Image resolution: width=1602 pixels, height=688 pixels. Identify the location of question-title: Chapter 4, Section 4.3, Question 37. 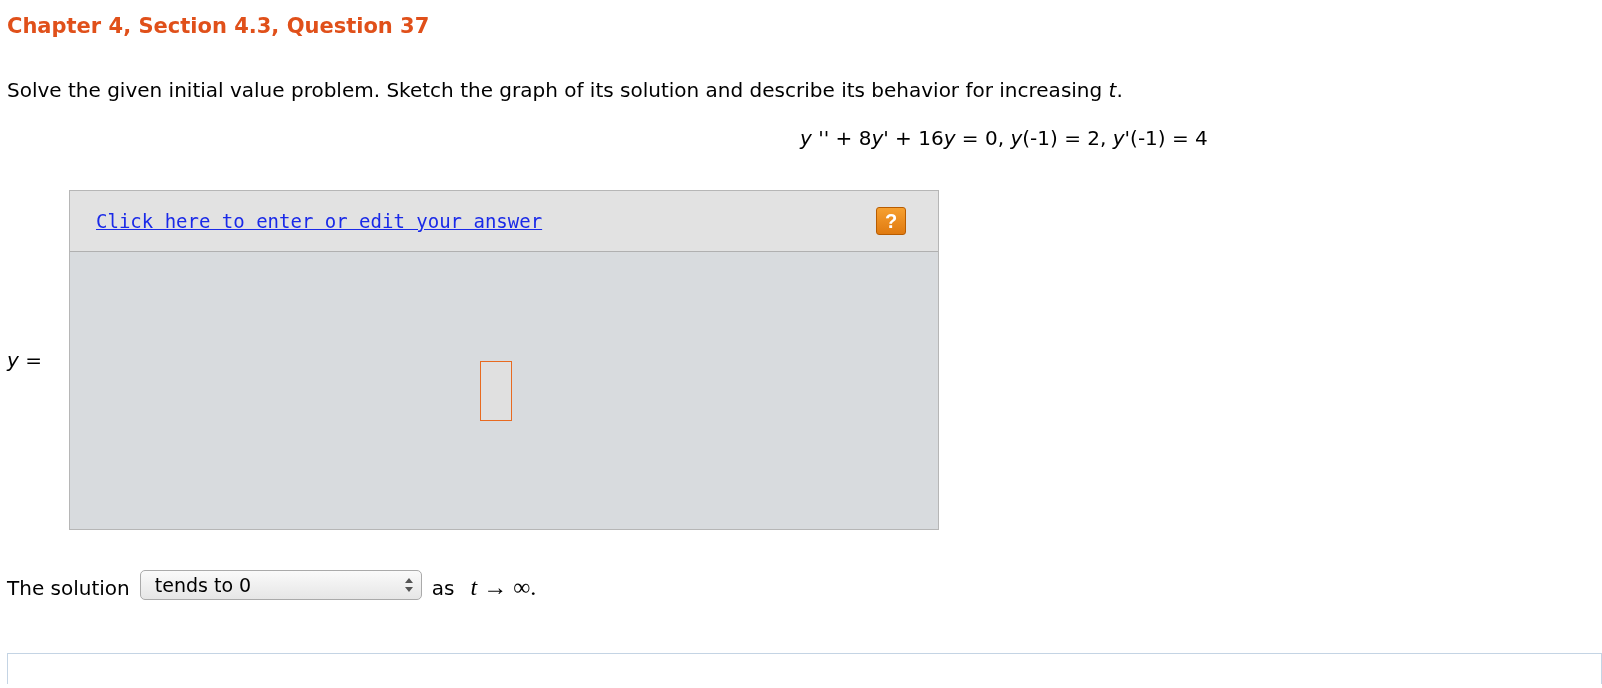
(218, 26).